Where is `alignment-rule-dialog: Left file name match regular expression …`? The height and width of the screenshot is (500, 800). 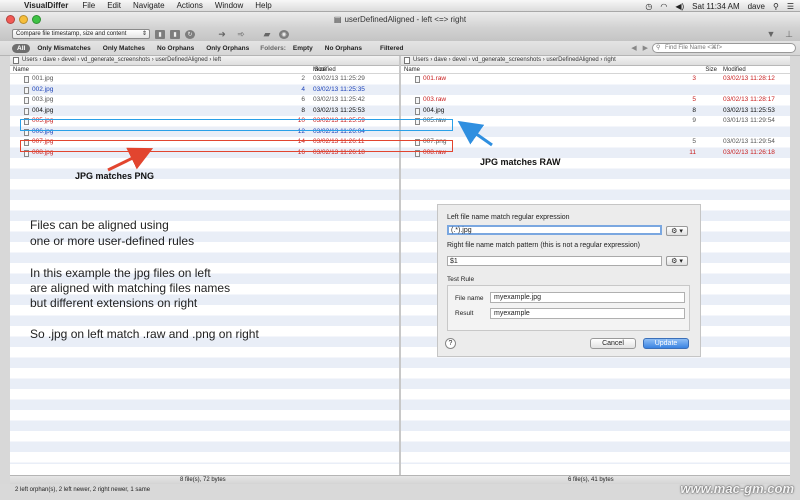 alignment-rule-dialog: Left file name match regular expression … is located at coordinates (569, 280).